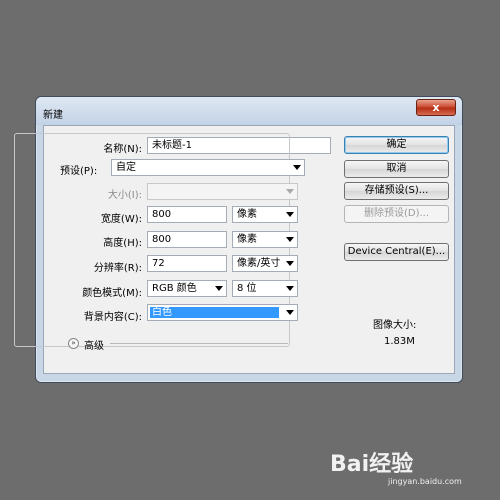 This screenshot has height=500, width=500. I want to click on size-select, so click(222, 191).